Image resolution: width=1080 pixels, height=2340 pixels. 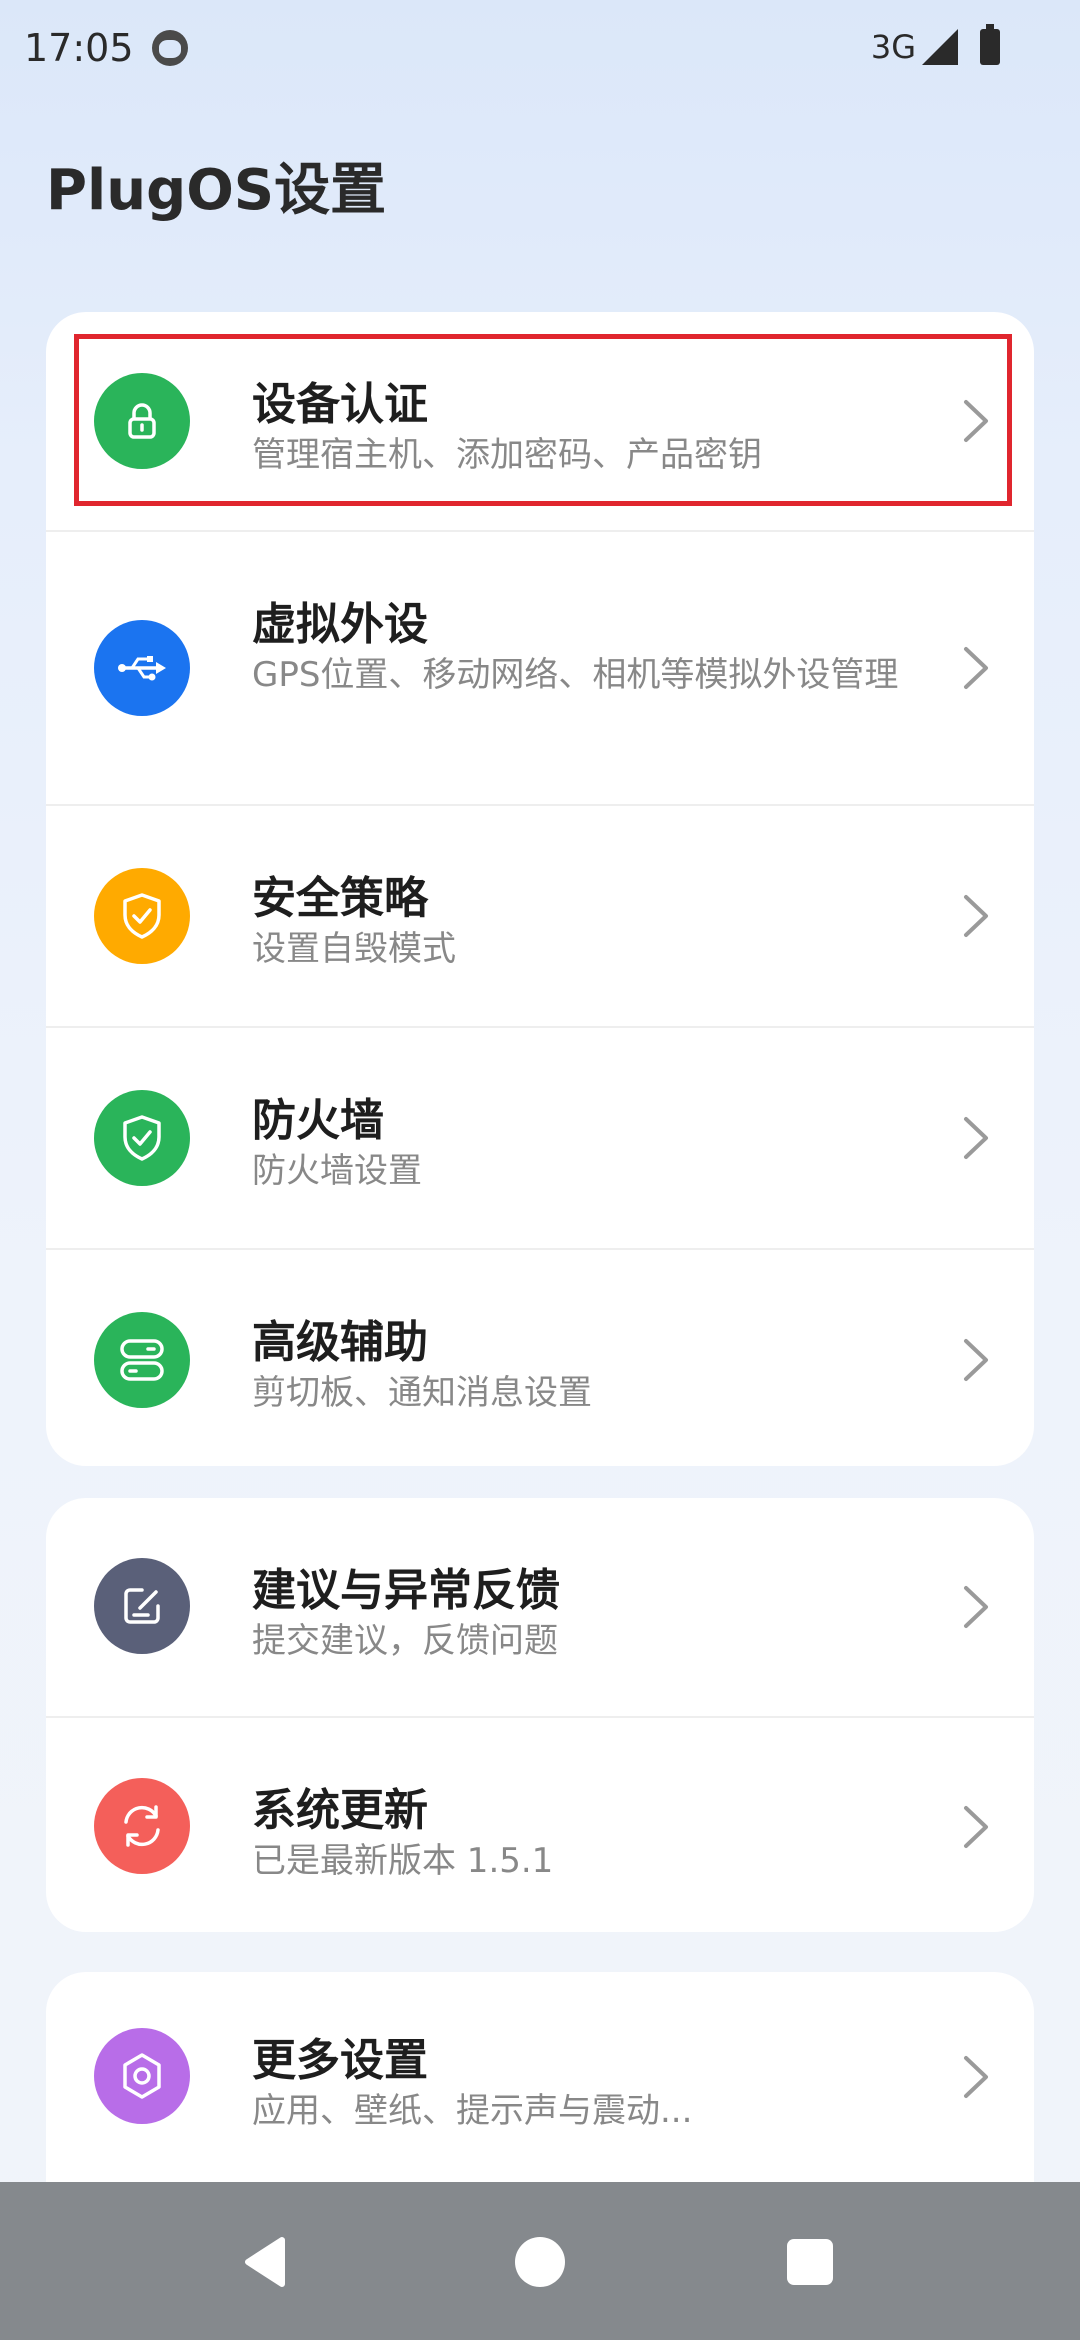 What do you see at coordinates (268, 2262) in the screenshot?
I see `back-icon` at bounding box center [268, 2262].